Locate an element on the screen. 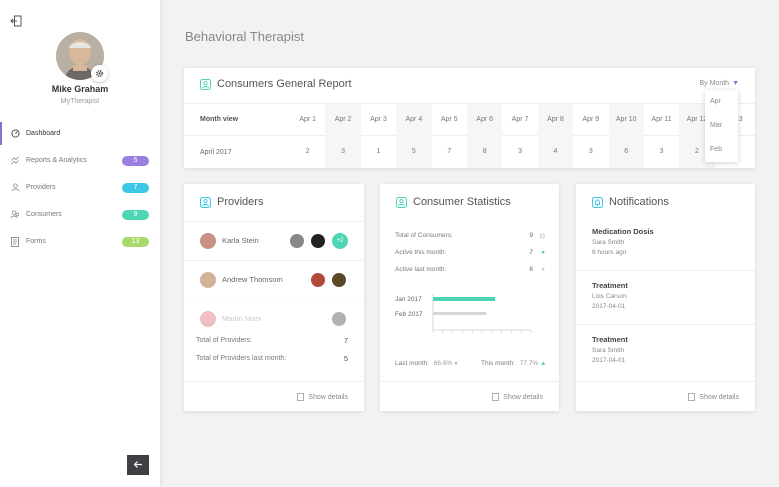 The height and width of the screenshot is (487, 779). table-cell: 4 is located at coordinates (555, 152).